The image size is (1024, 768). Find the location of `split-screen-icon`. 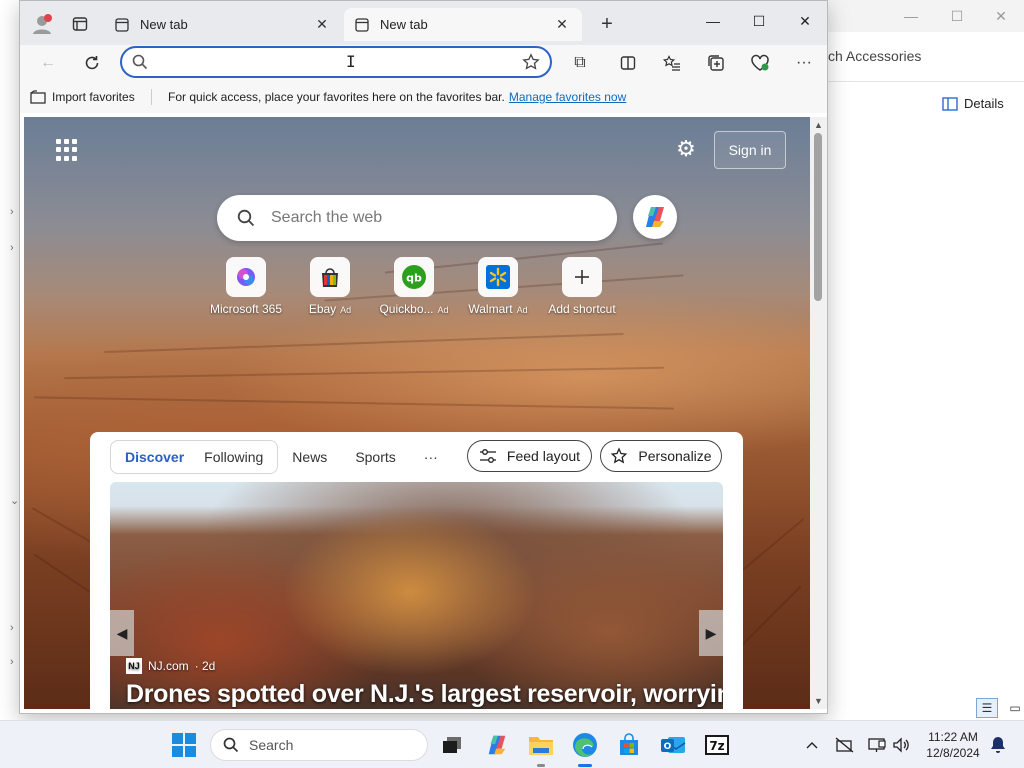

split-screen-icon is located at coordinates (628, 63).